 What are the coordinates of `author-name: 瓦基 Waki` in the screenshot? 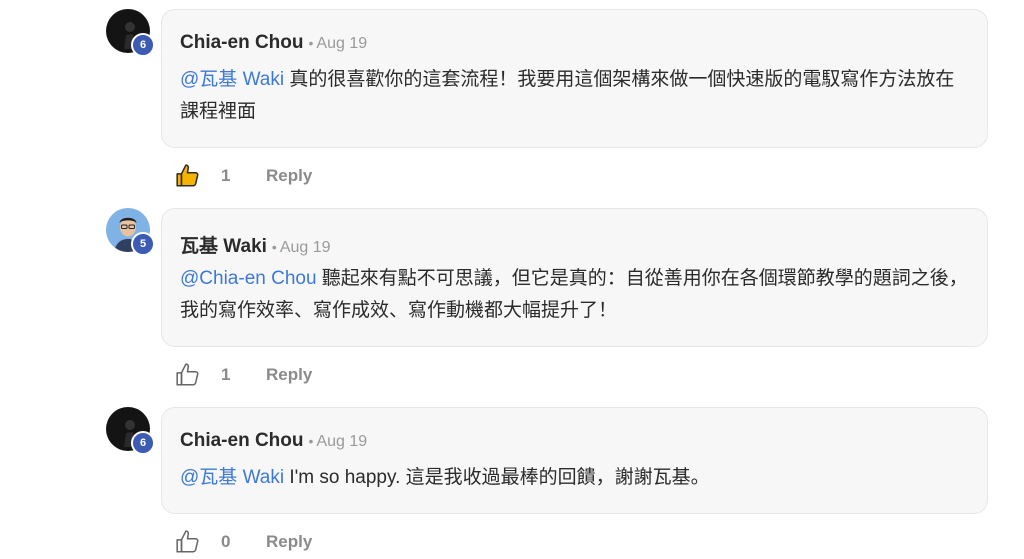 It's located at (223, 246).